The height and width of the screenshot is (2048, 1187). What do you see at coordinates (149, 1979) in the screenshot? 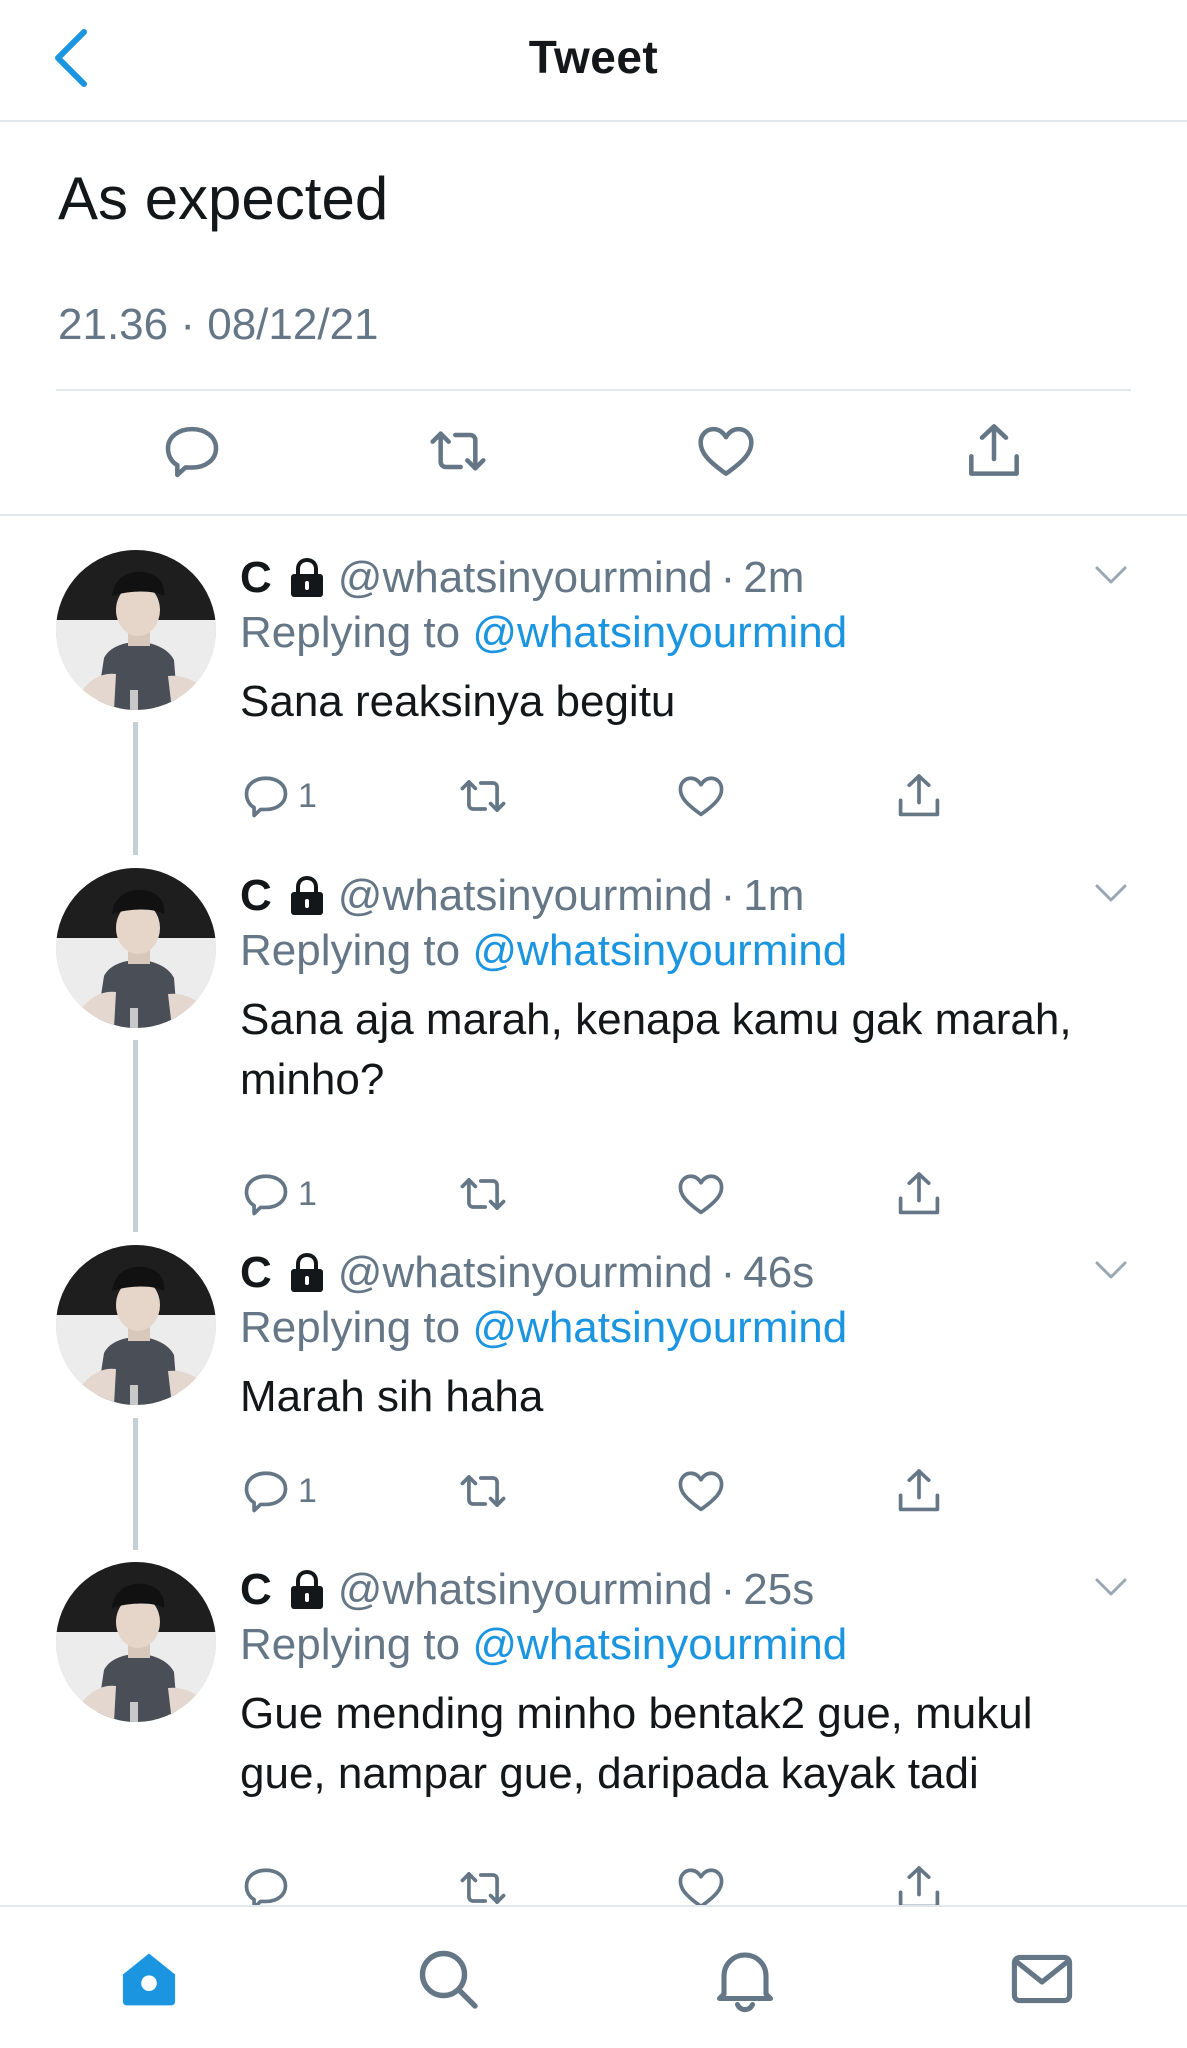
I see `home-icon` at bounding box center [149, 1979].